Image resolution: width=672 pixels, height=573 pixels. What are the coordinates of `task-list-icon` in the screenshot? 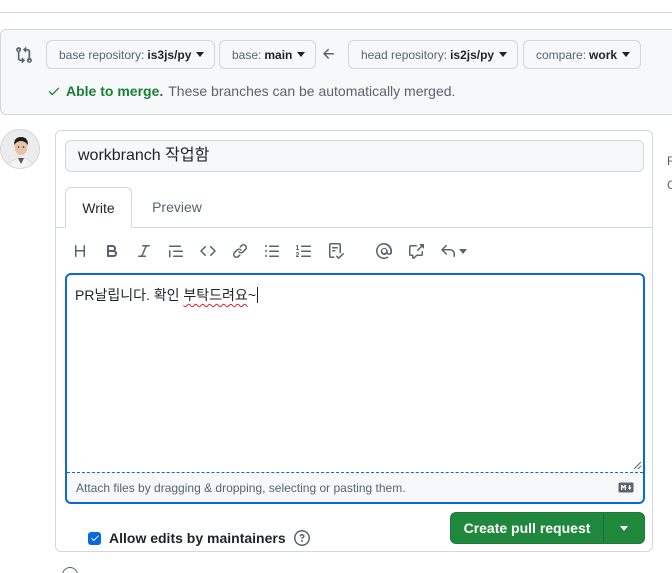 It's located at (336, 251).